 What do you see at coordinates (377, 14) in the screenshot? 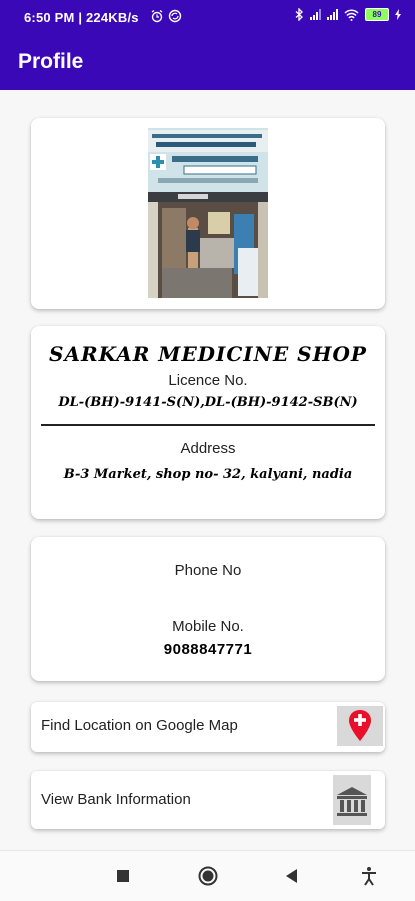
I see `battery-icon: 89` at bounding box center [377, 14].